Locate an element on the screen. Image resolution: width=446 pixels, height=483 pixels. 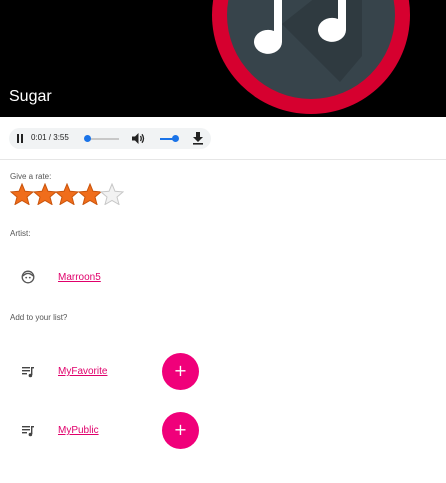
list-link-myfavorite: MyFavorite is located at coordinates (82, 371).